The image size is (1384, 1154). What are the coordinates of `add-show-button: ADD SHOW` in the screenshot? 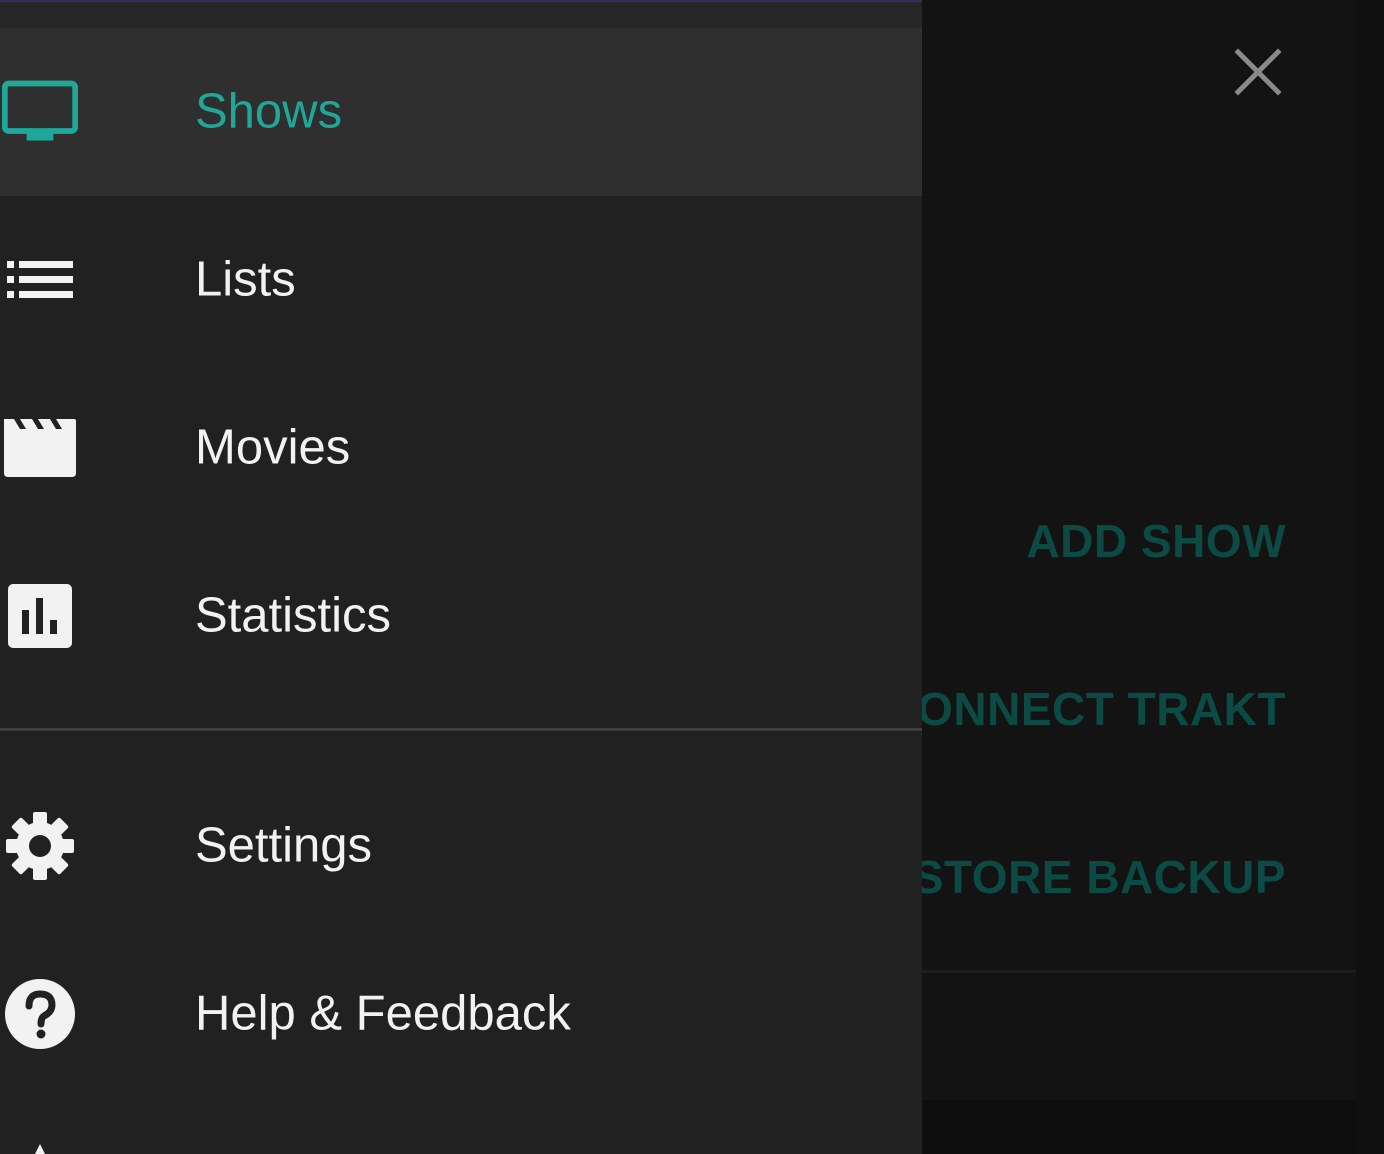 It's located at (1156, 541).